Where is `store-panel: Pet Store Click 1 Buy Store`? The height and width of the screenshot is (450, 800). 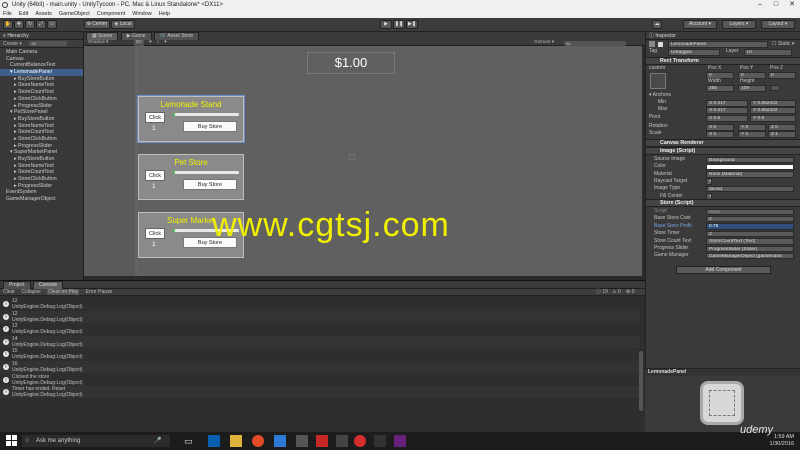
store-panel: Pet Store Click 1 Buy Store is located at coordinates (191, 177).